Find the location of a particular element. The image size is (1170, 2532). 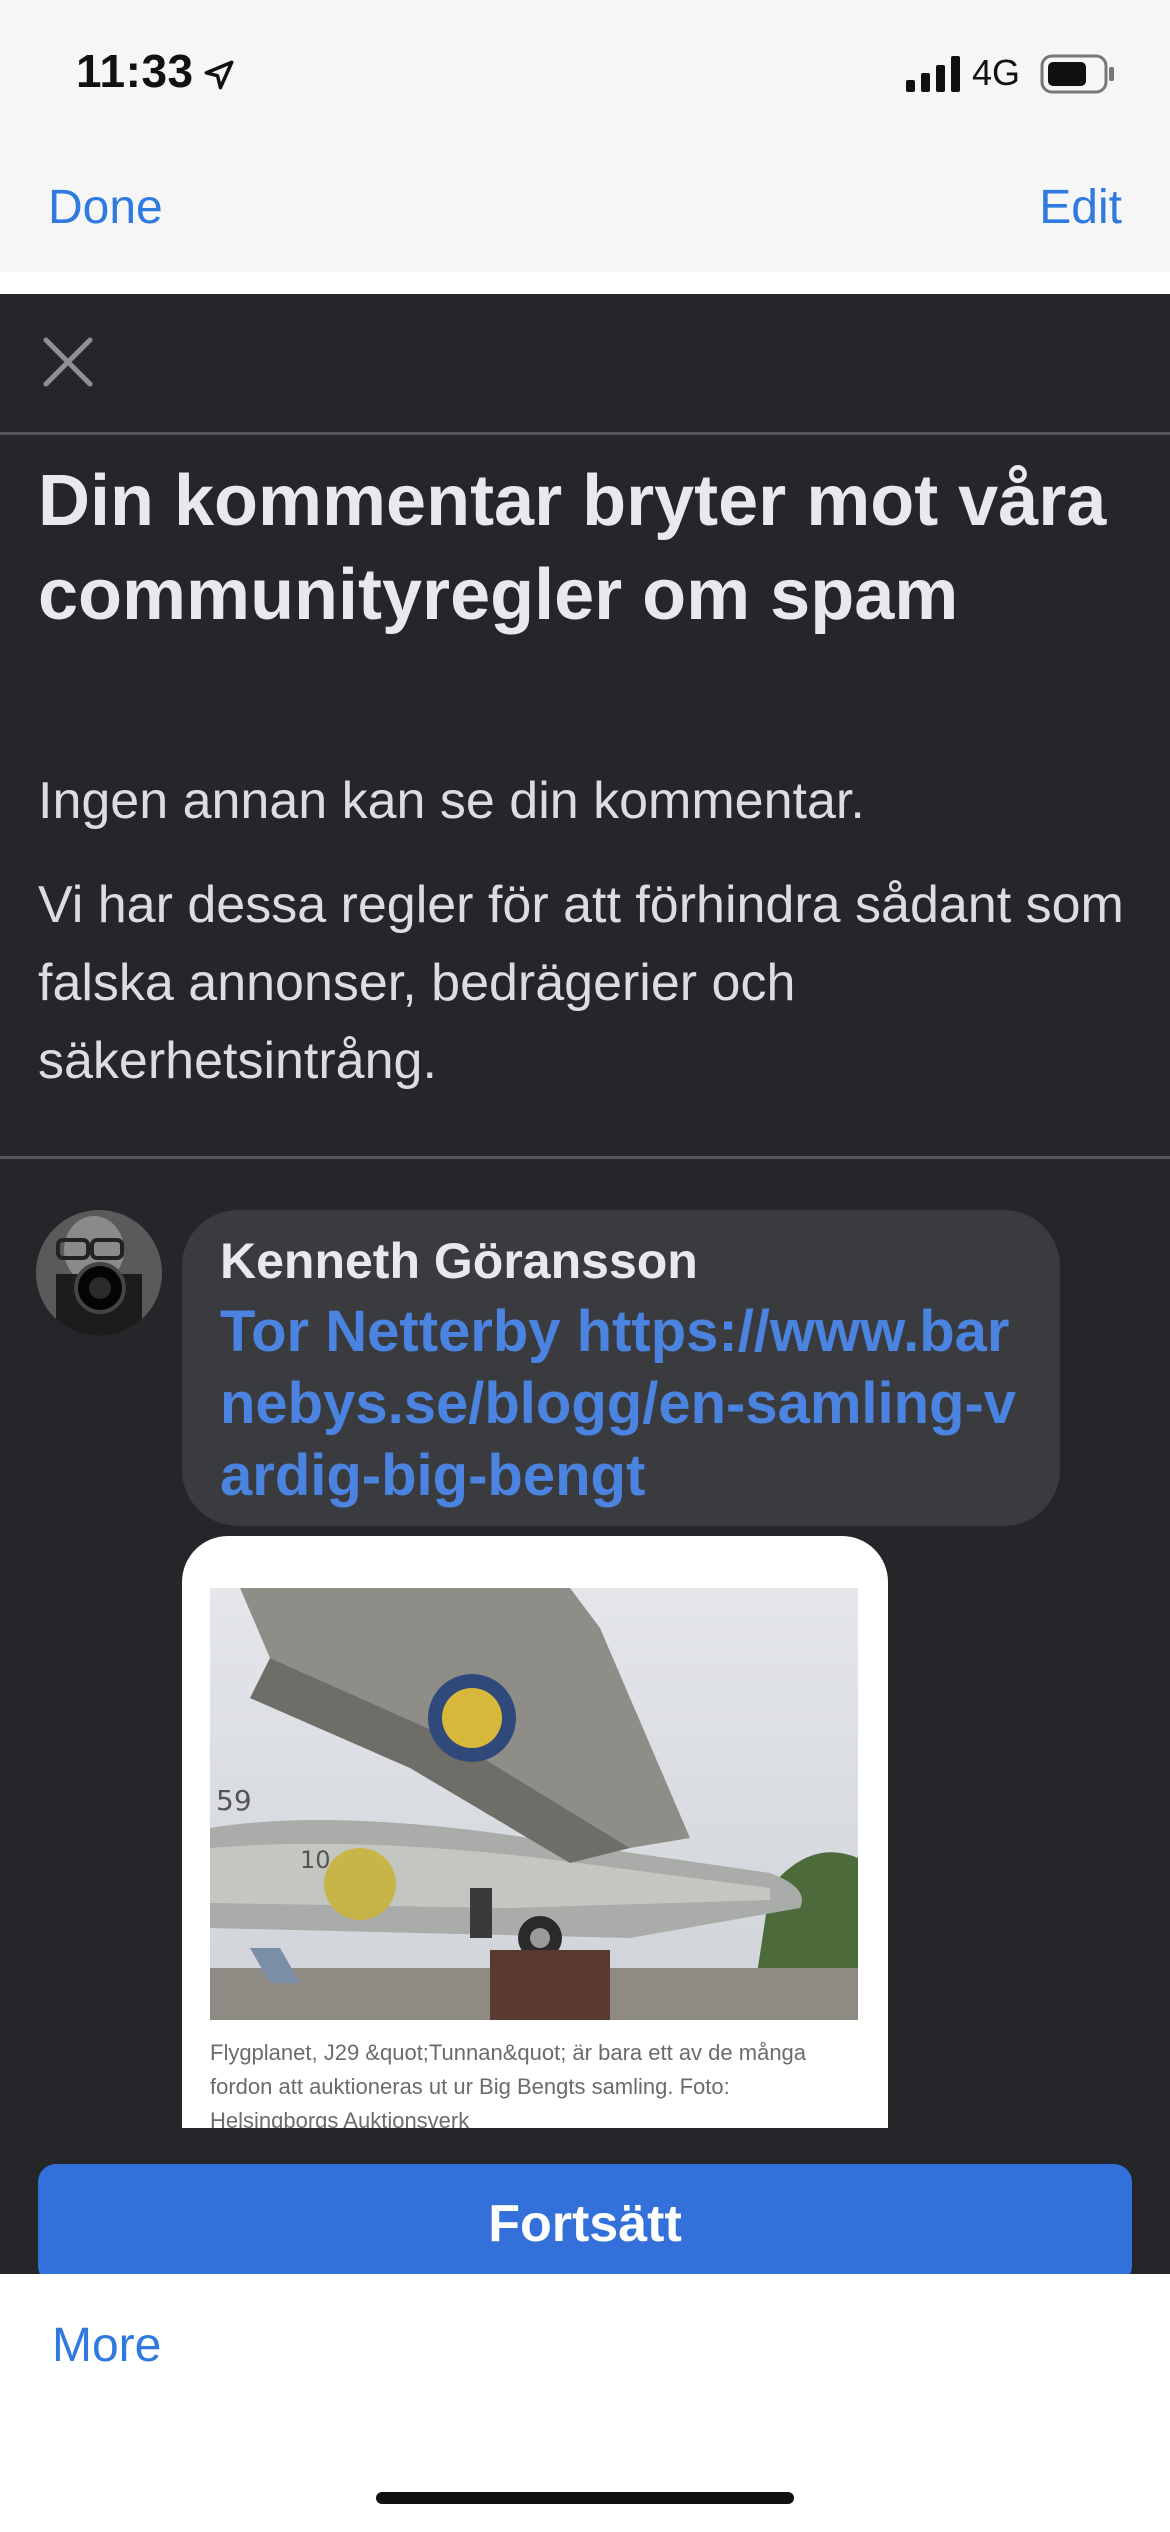

svg-text: 59 is located at coordinates (234, 1800).